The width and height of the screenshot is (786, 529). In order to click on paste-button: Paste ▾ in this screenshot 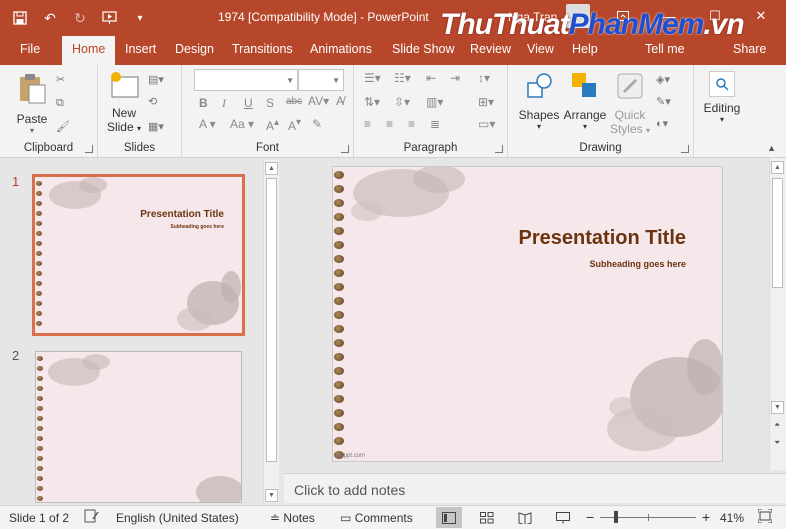, I will do `click(32, 104)`.